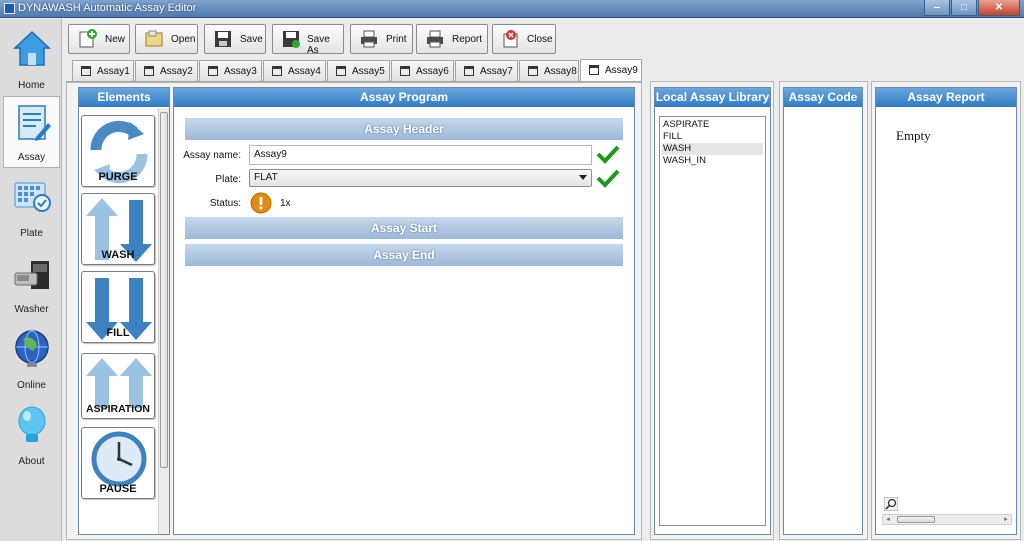 Image resolution: width=1024 pixels, height=541 pixels. I want to click on title-bar: DYNAWASH Automatic Assay Editor ‒ □ ✕, so click(512, 9).